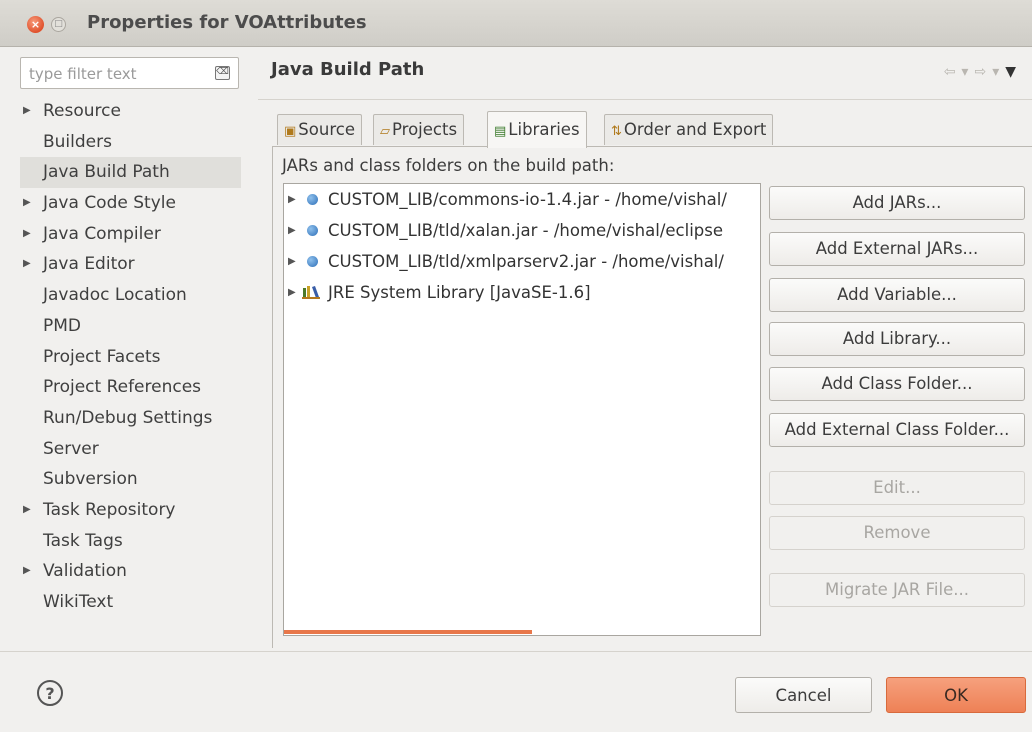 This screenshot has width=1032, height=732. I want to click on nav-item-label: Java Compiler, so click(102, 233).